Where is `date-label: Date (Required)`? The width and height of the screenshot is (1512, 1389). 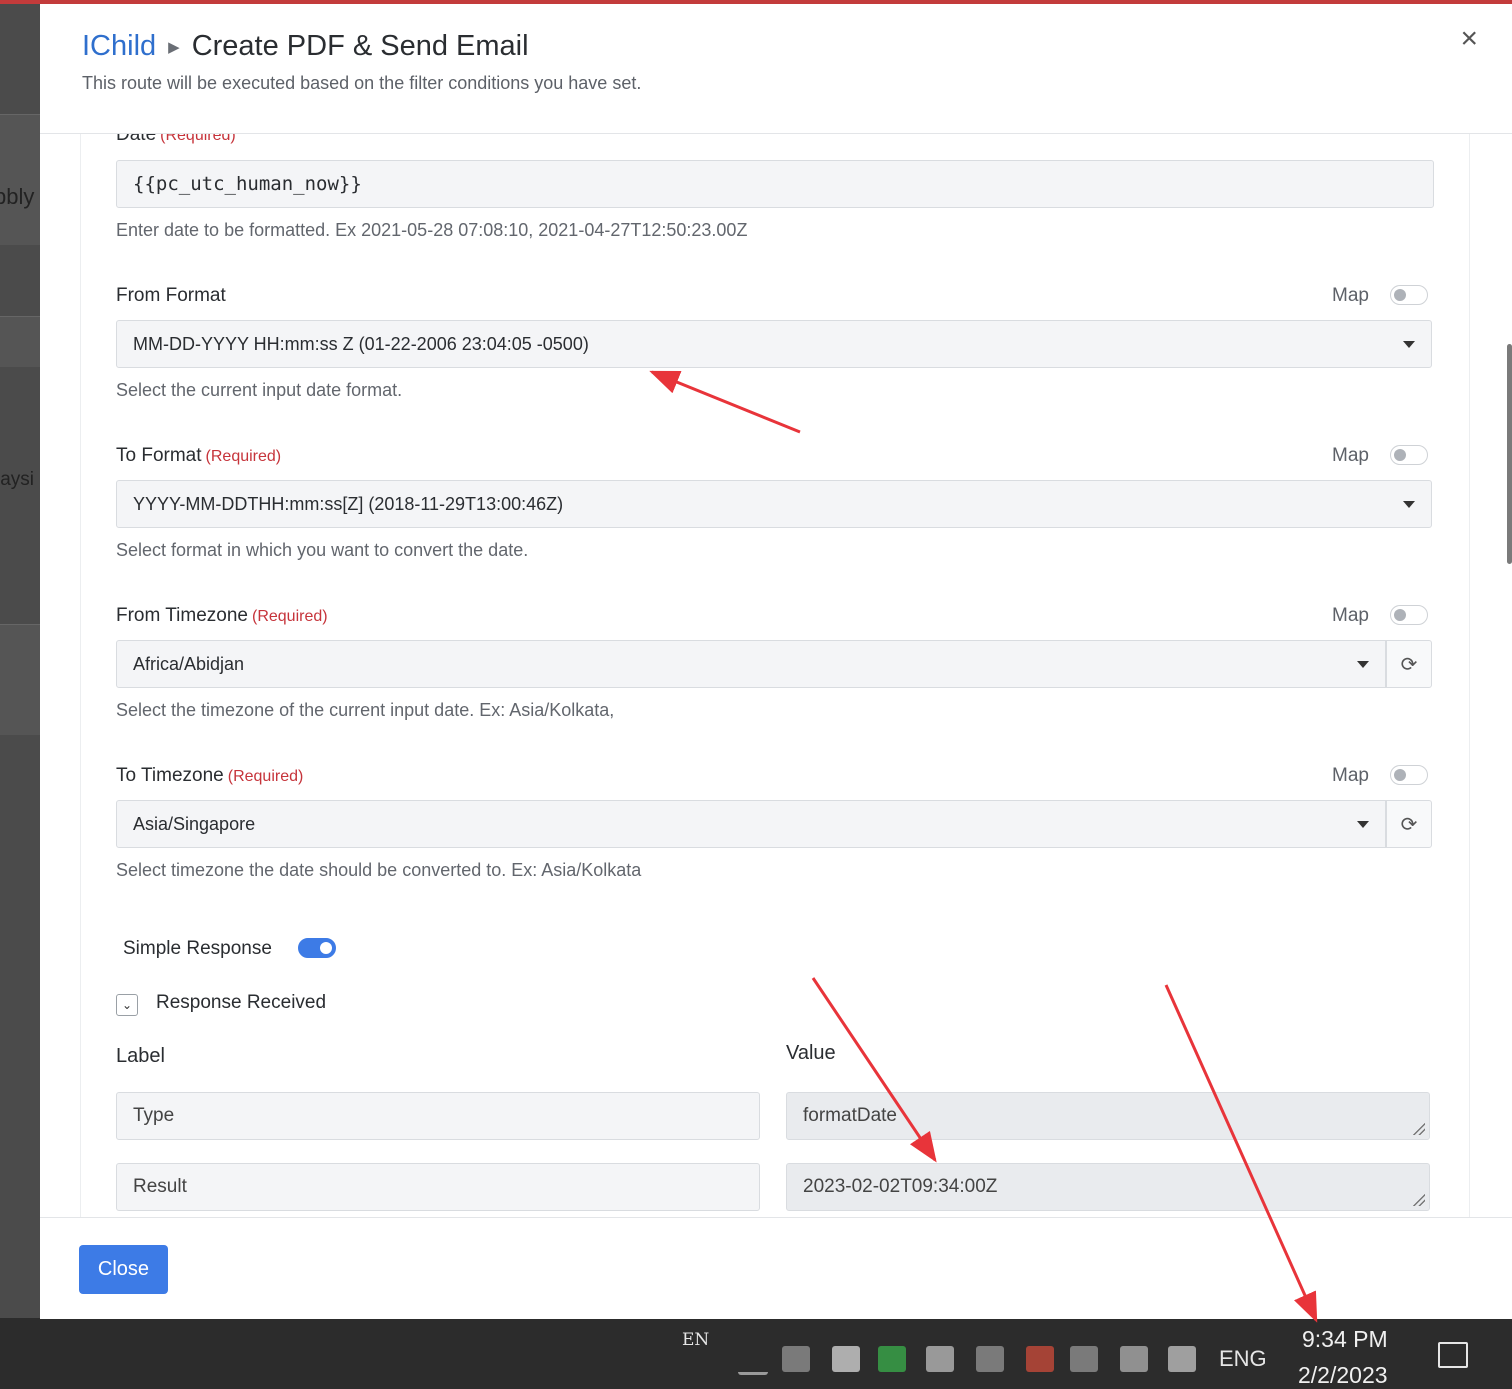 date-label: Date (Required) is located at coordinates (176, 139).